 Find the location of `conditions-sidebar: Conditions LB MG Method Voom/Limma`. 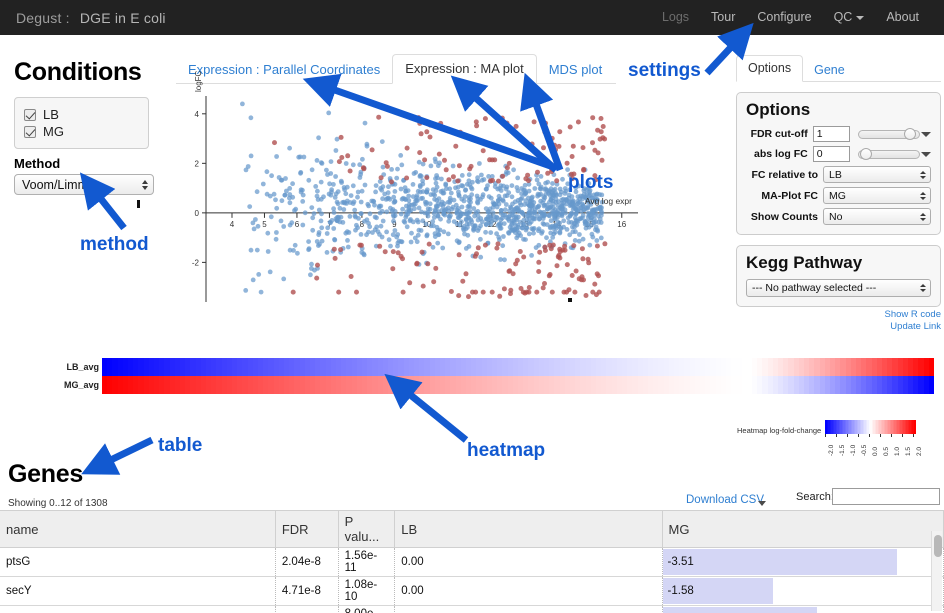

conditions-sidebar: Conditions LB MG Method Voom/Limma is located at coordinates (94, 126).